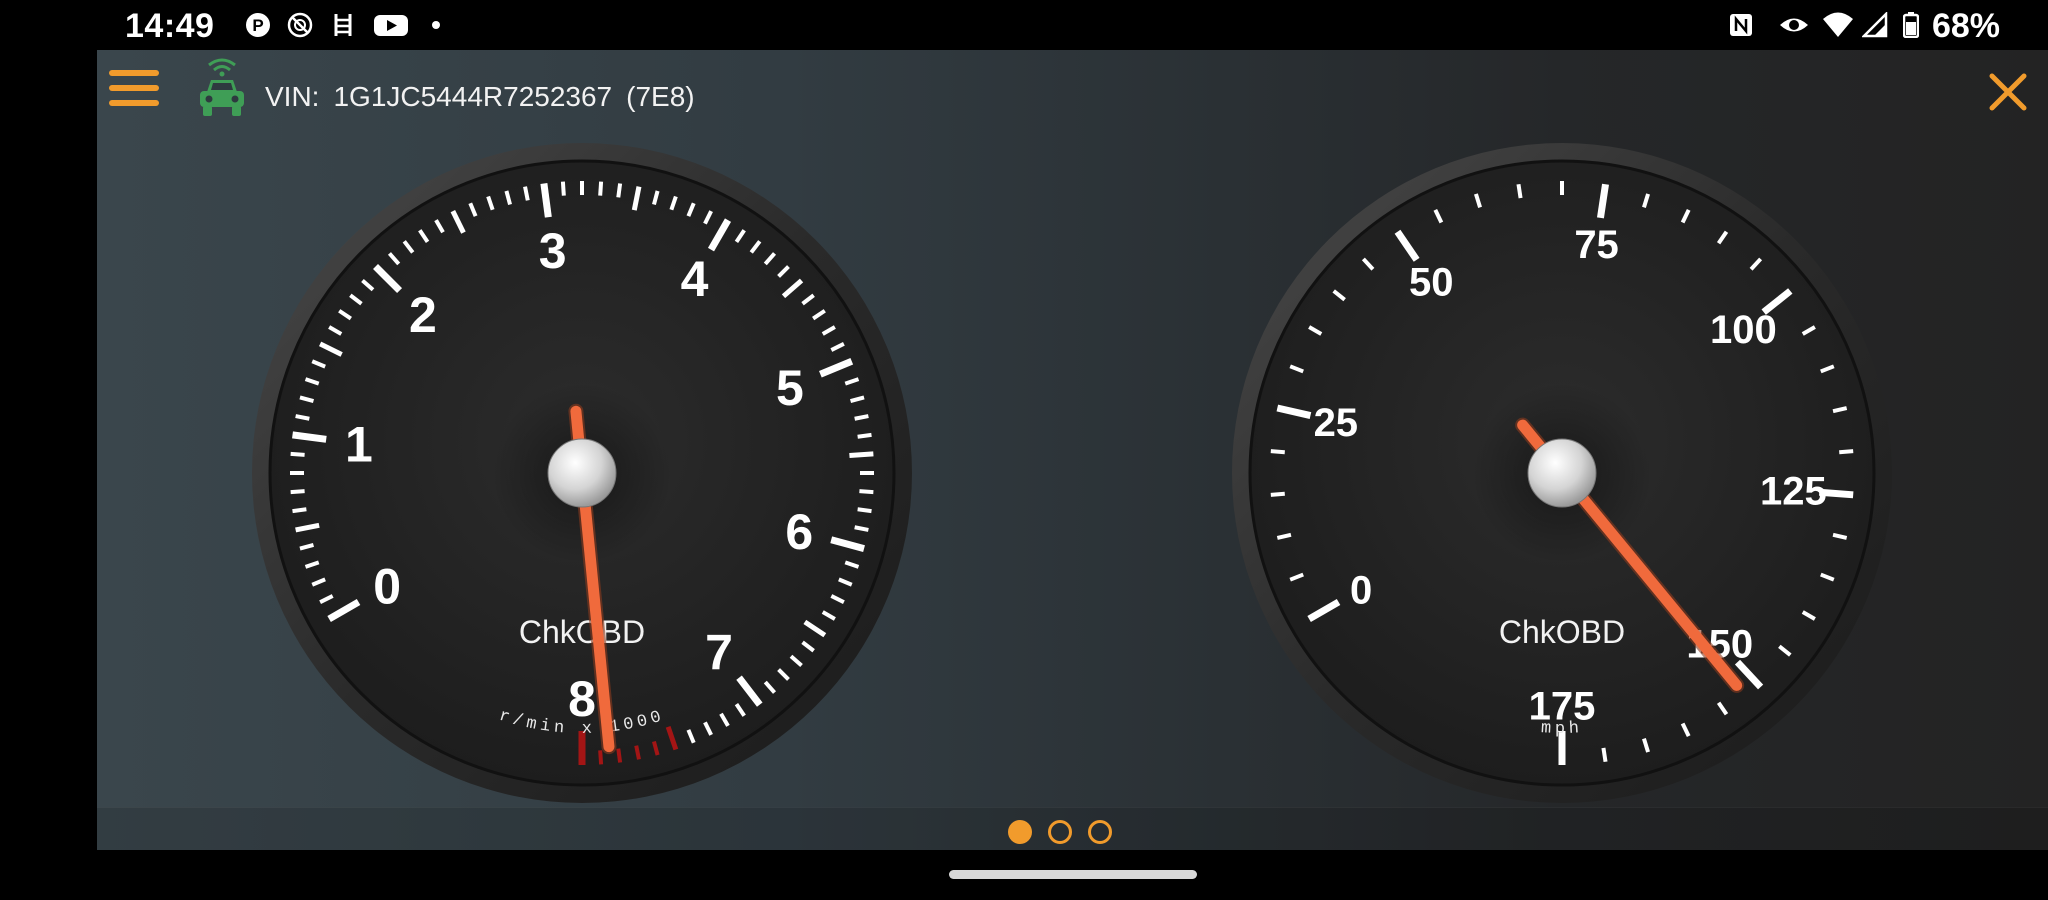 This screenshot has width=2048, height=900. I want to click on ladder-app-icon, so click(343, 25).